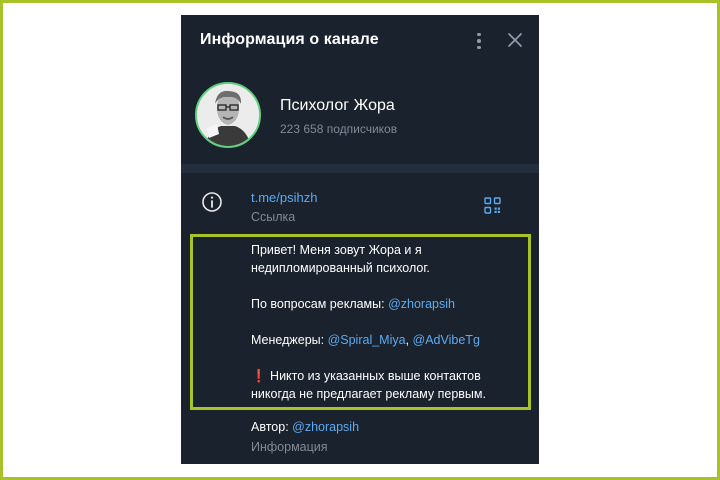  I want to click on channel-link: t.me/psihzh, so click(284, 197).